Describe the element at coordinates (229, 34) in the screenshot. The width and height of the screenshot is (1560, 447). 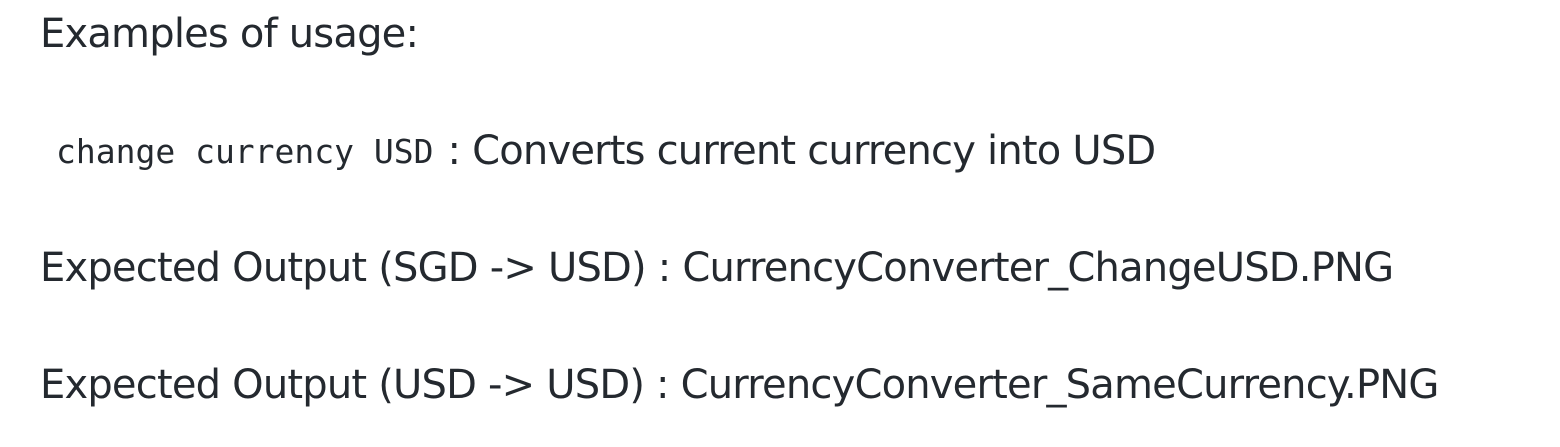
I see `examples-heading: Examples of usage:` at that location.